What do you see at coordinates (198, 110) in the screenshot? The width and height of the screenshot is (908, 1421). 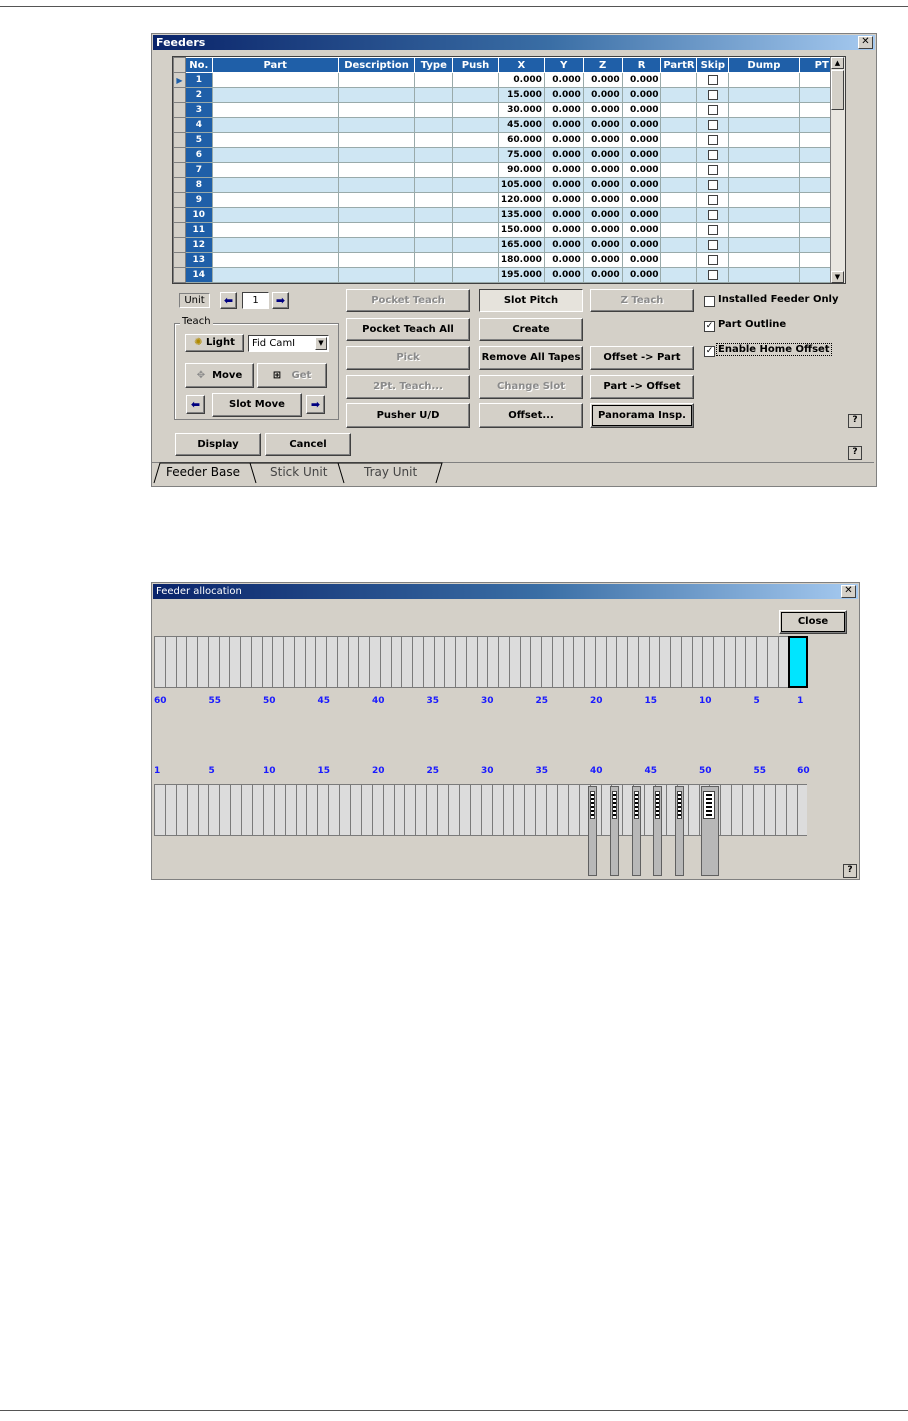 I see `row-number: 3` at bounding box center [198, 110].